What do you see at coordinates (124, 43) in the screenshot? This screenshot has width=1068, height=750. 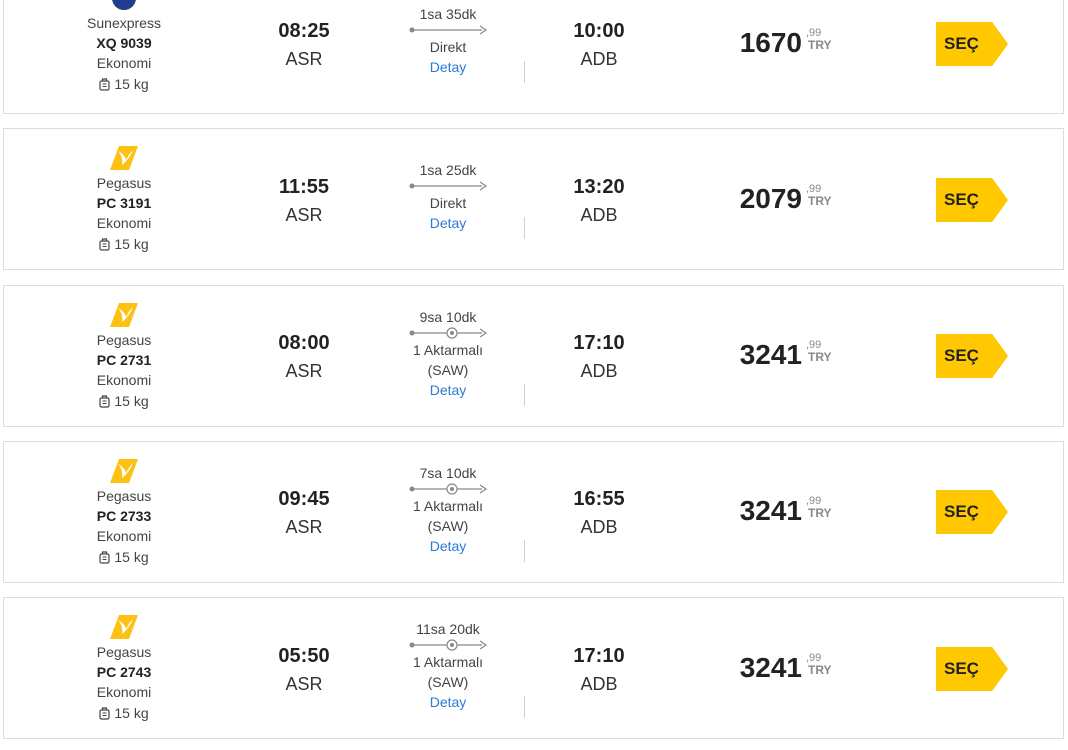 I see `flight-number: XQ 9039` at bounding box center [124, 43].